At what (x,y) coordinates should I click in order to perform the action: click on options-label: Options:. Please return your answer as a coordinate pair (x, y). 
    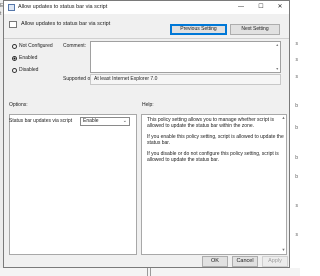
    Looking at the image, I should click on (18, 105).